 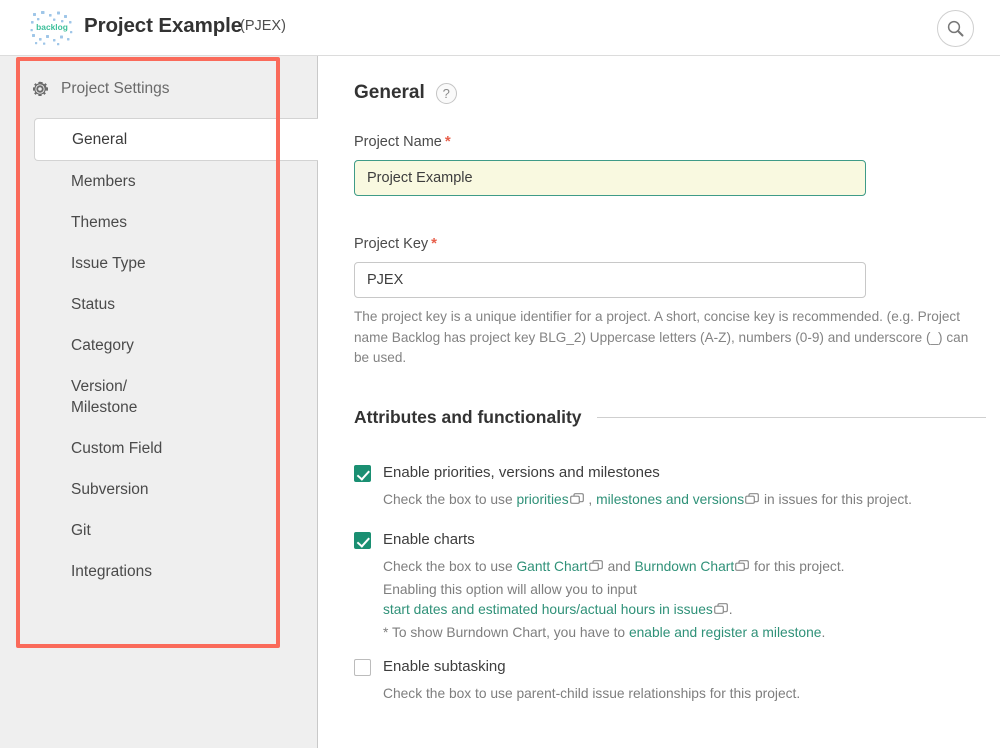 I want to click on option-subtasking-label: Enable subtasking, so click(x=444, y=666).